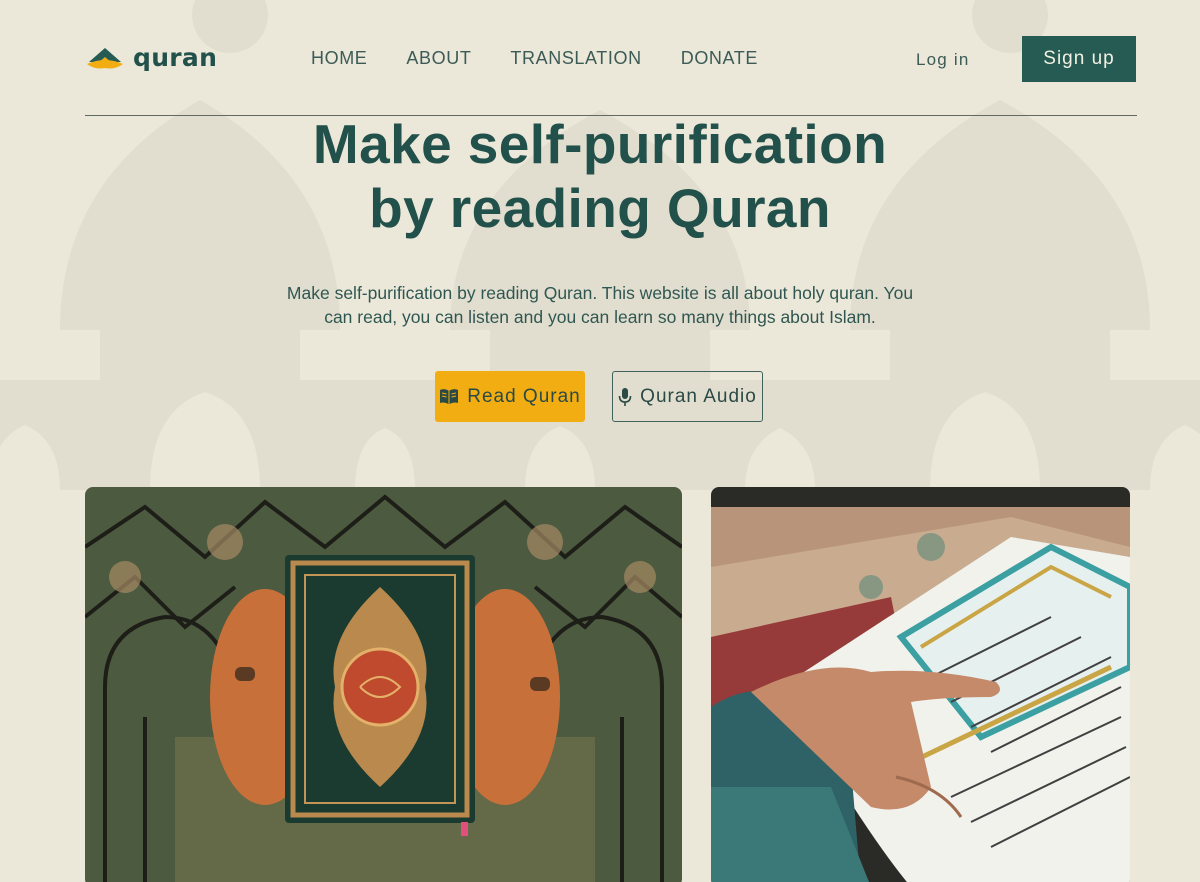 The height and width of the screenshot is (882, 1200). Describe the element at coordinates (575, 58) in the screenshot. I see `nav-translation: TRANSLATION` at that location.